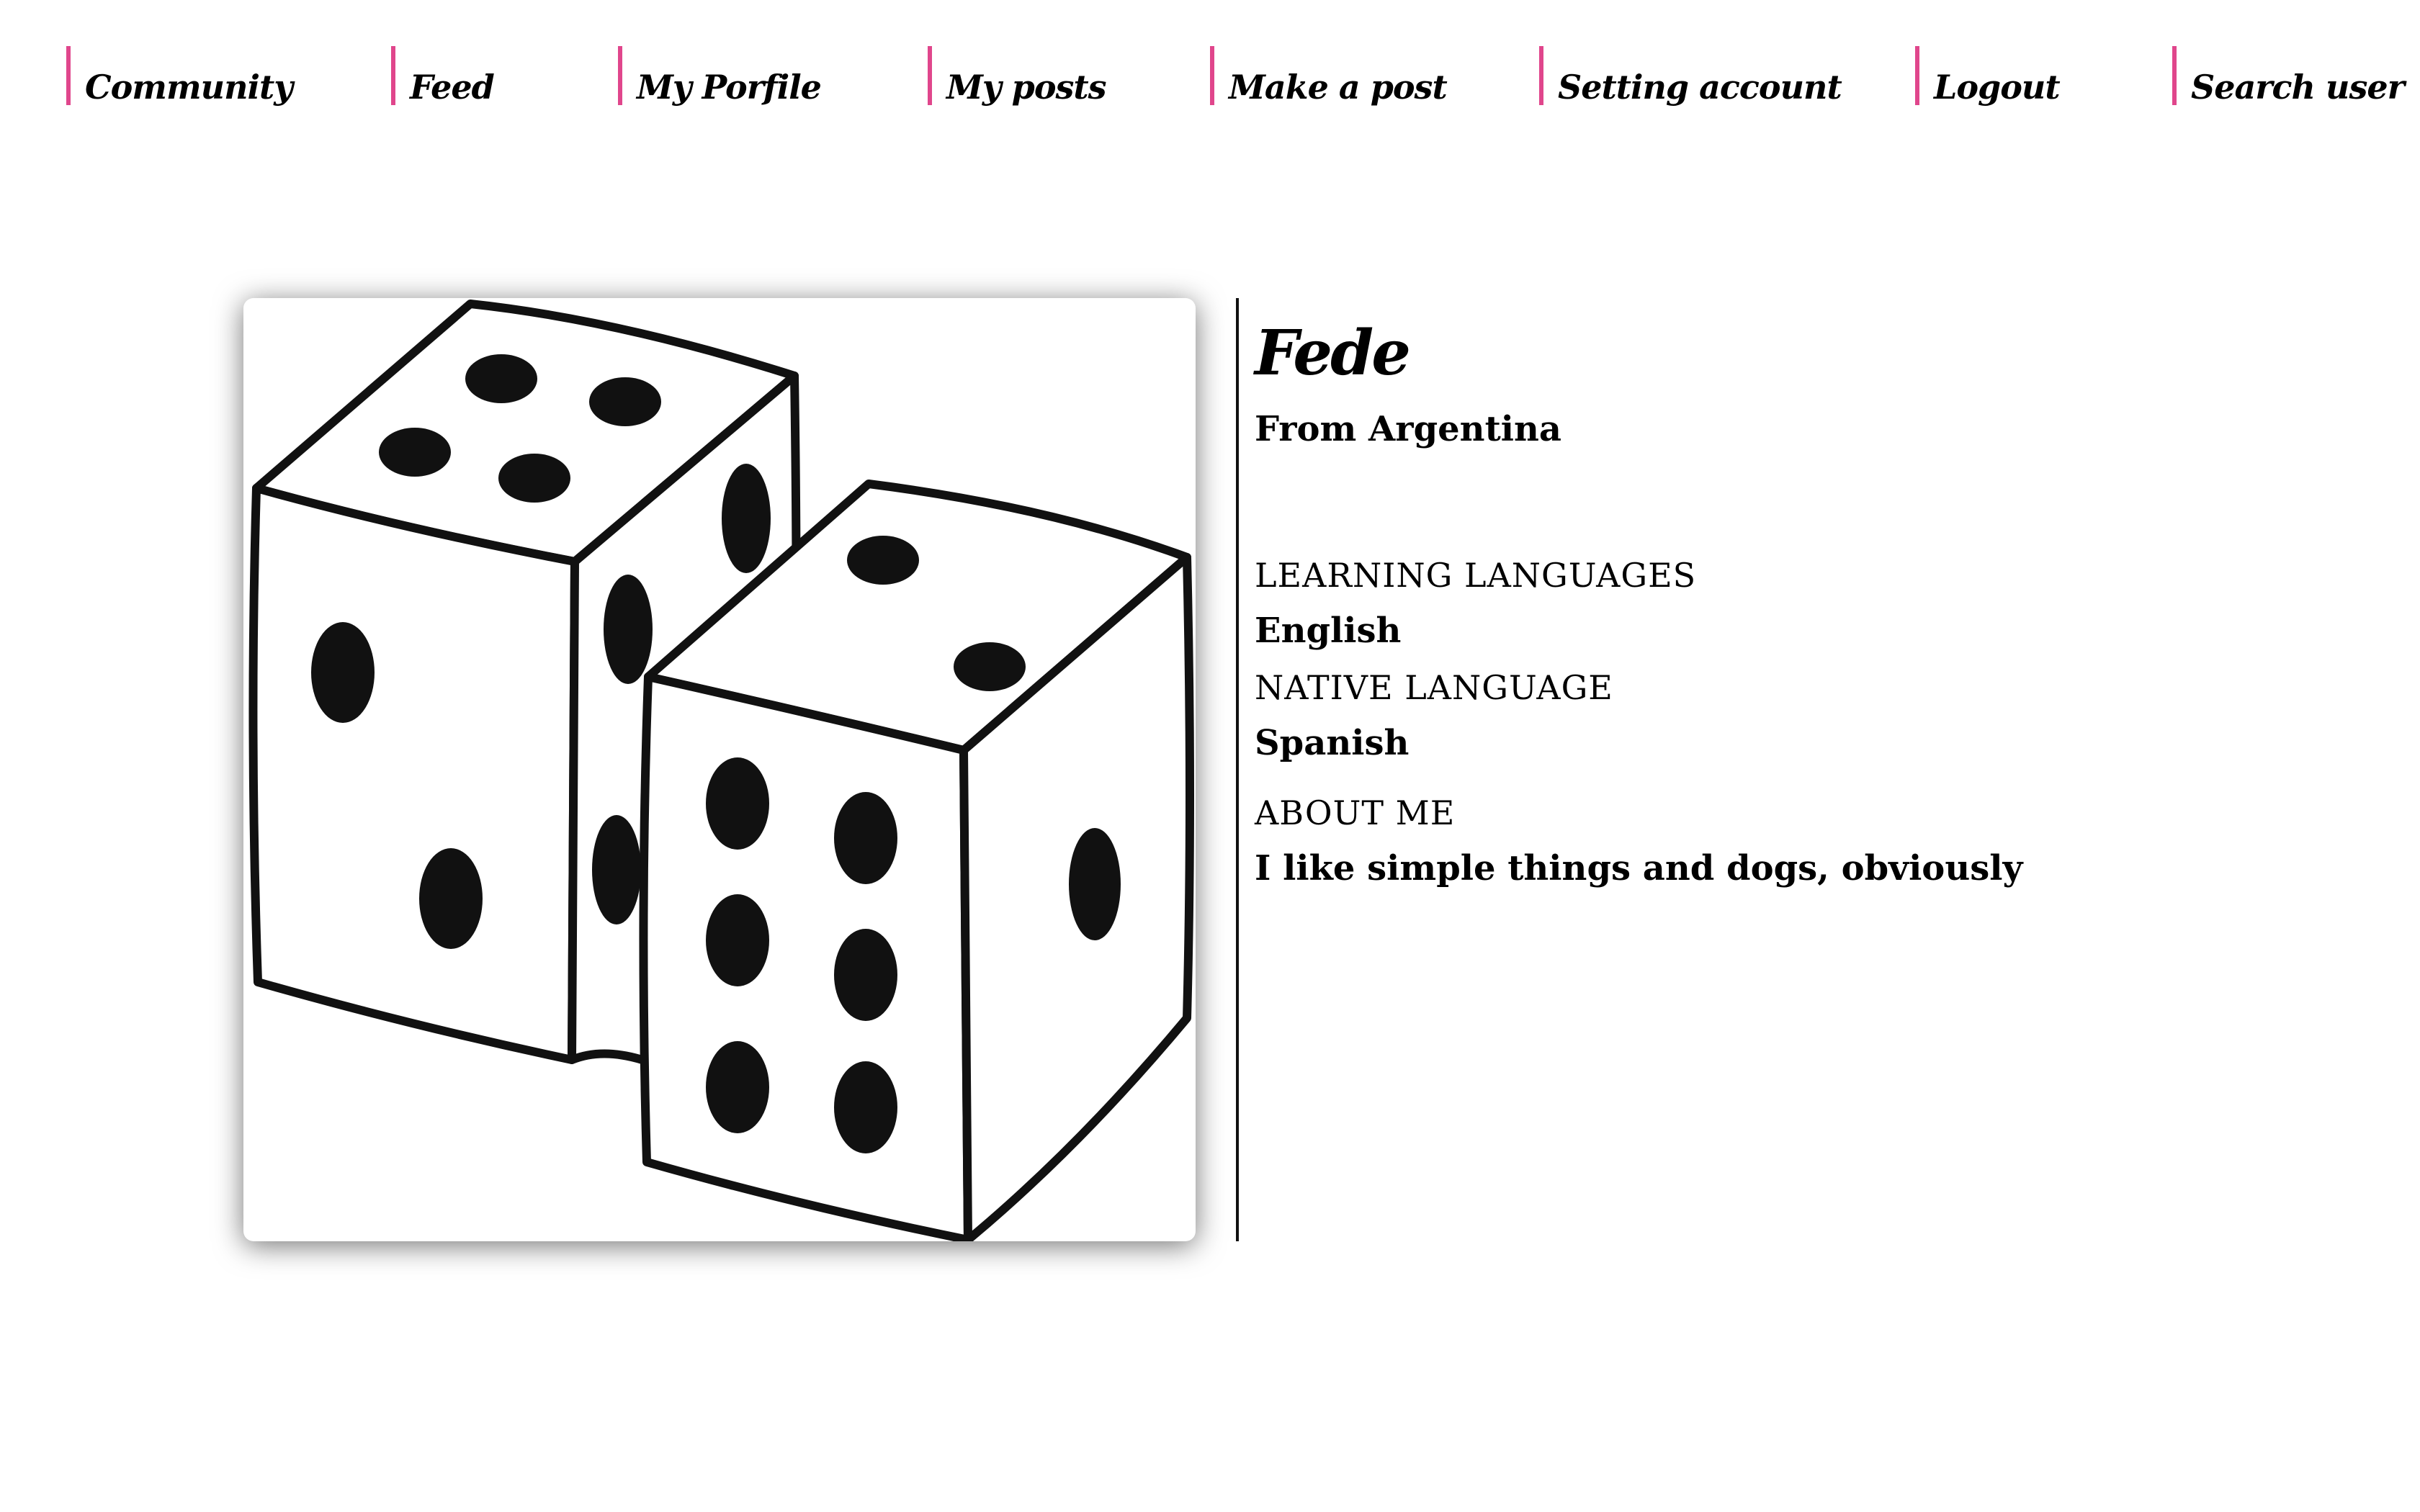 The width and height of the screenshot is (2420, 1512). I want to click on nav-link-my-posts: My posts, so click(1017, 76).